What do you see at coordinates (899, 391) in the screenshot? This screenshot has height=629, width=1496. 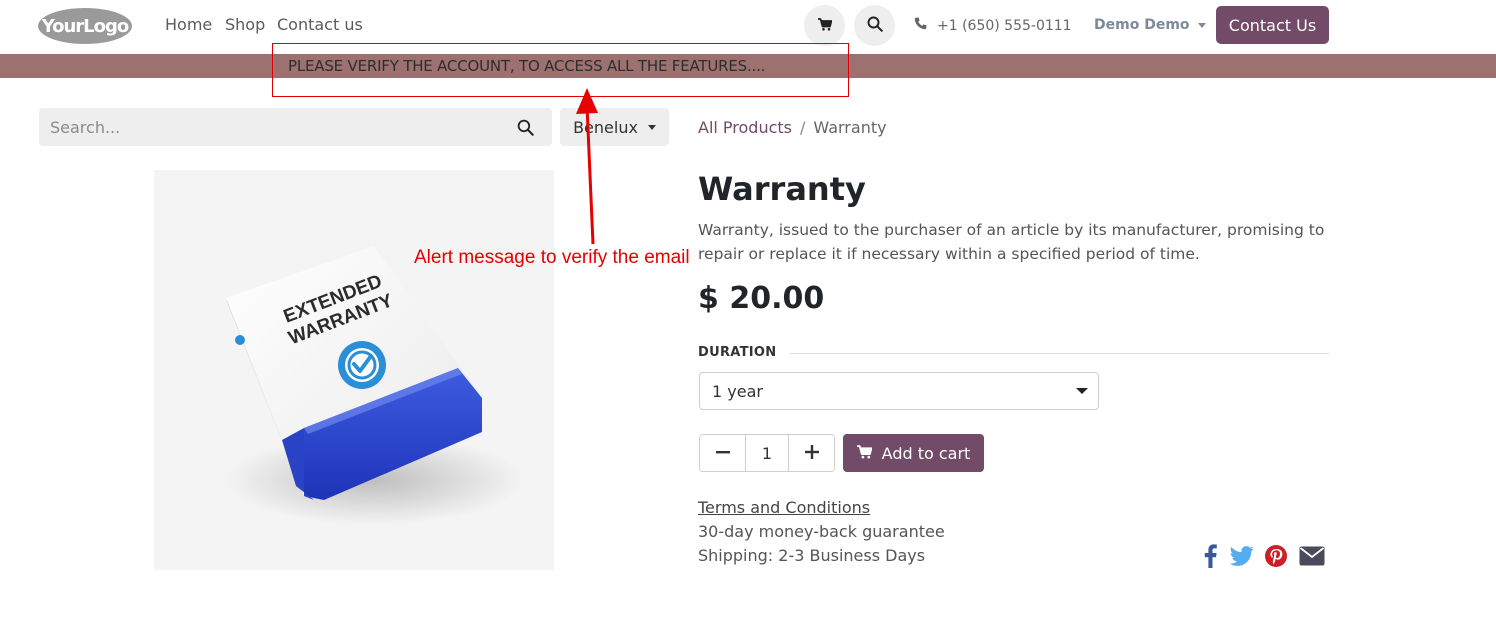 I see `duration-select: 1 year` at bounding box center [899, 391].